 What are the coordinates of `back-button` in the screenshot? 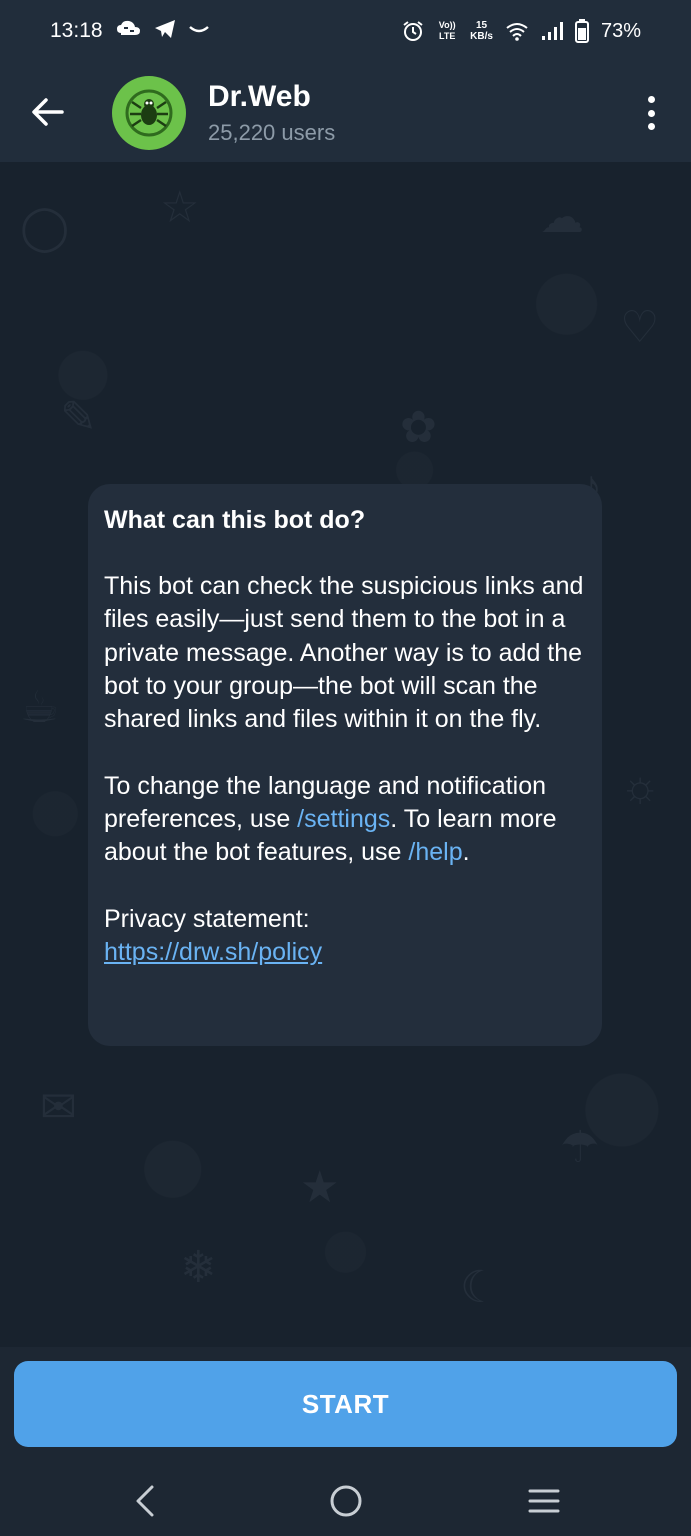 It's located at (48, 112).